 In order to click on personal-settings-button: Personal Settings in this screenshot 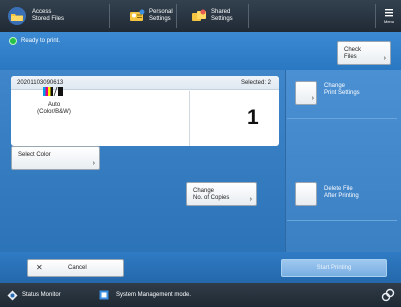, I will do `click(151, 16)`.